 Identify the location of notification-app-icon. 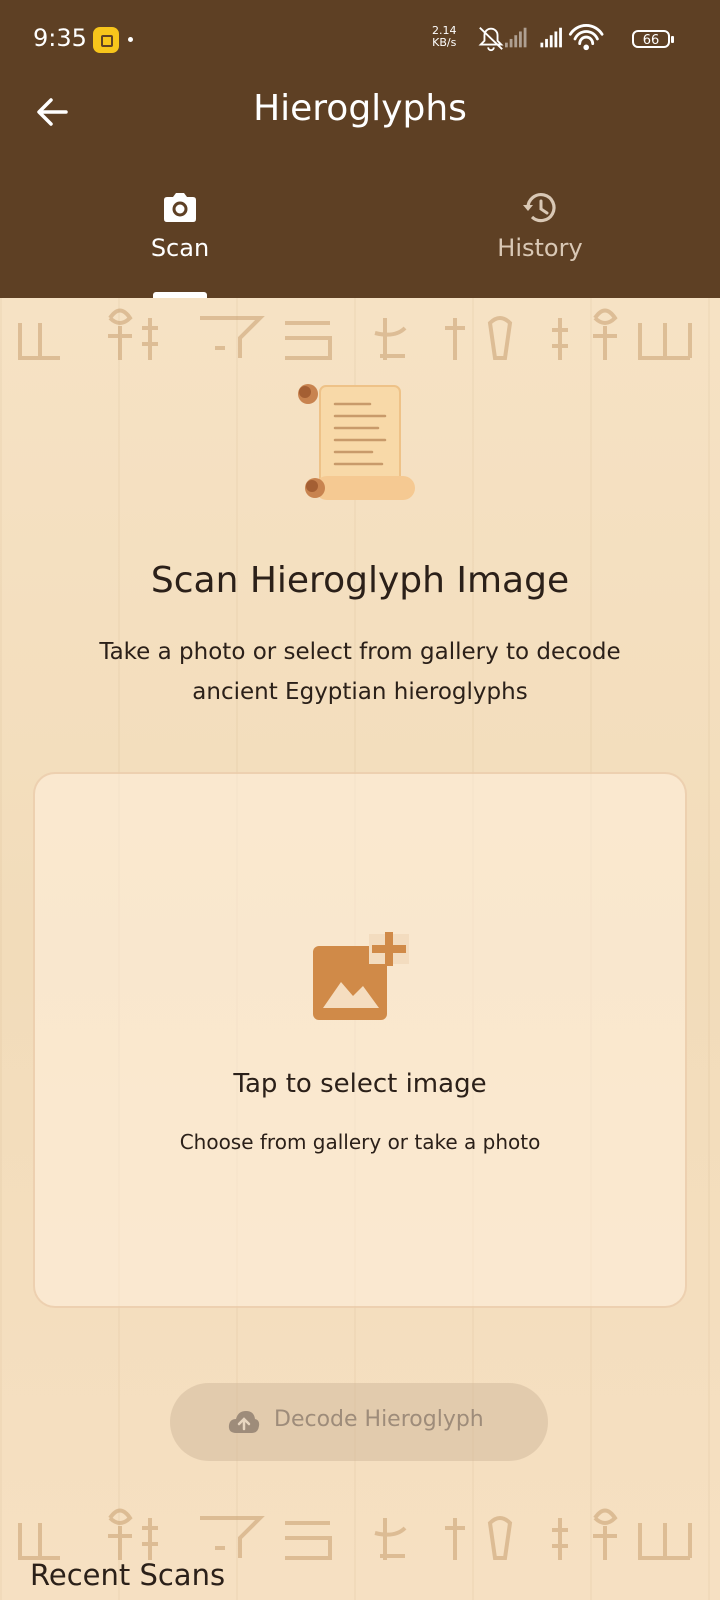
(106, 40).